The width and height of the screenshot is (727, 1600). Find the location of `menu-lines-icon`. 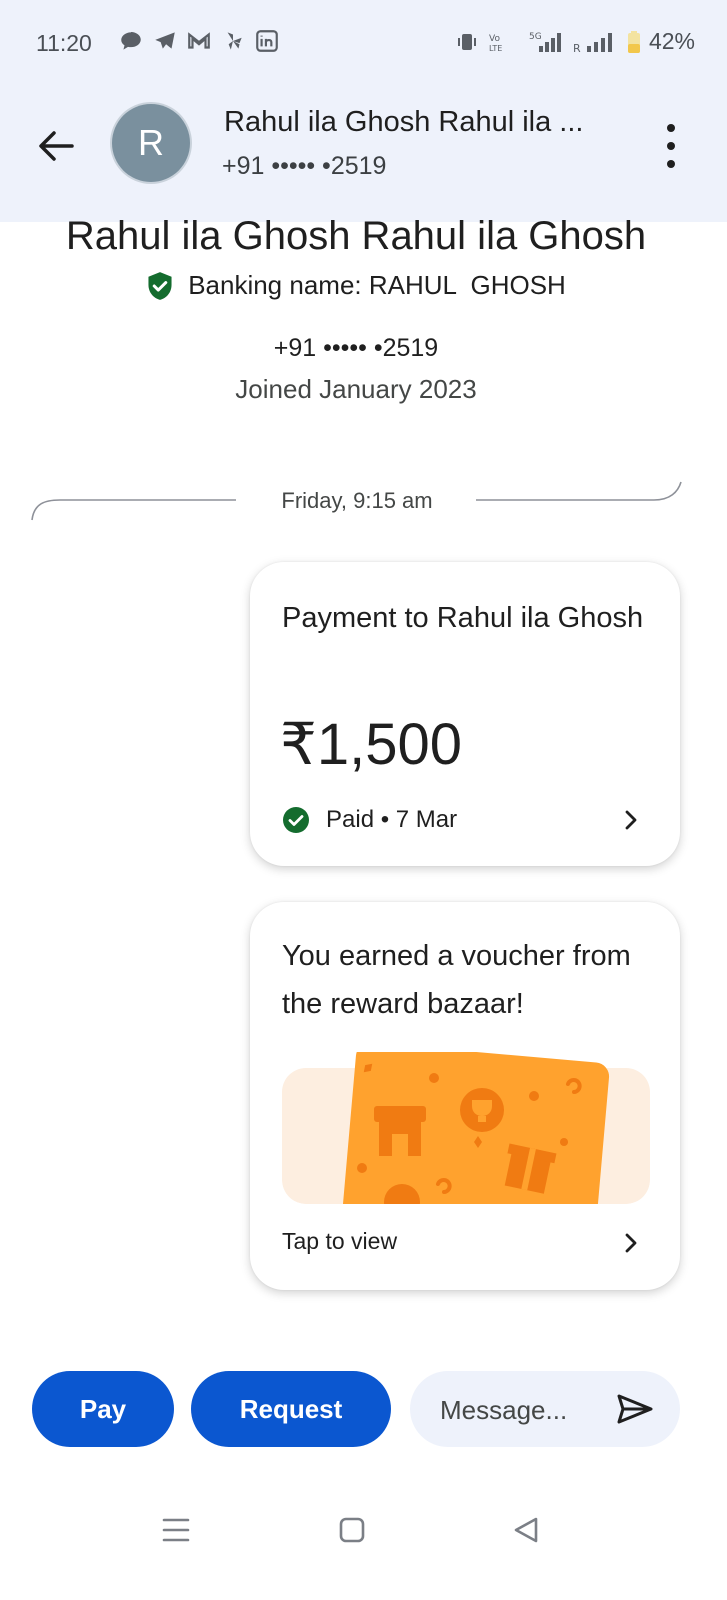

menu-lines-icon is located at coordinates (176, 1530).